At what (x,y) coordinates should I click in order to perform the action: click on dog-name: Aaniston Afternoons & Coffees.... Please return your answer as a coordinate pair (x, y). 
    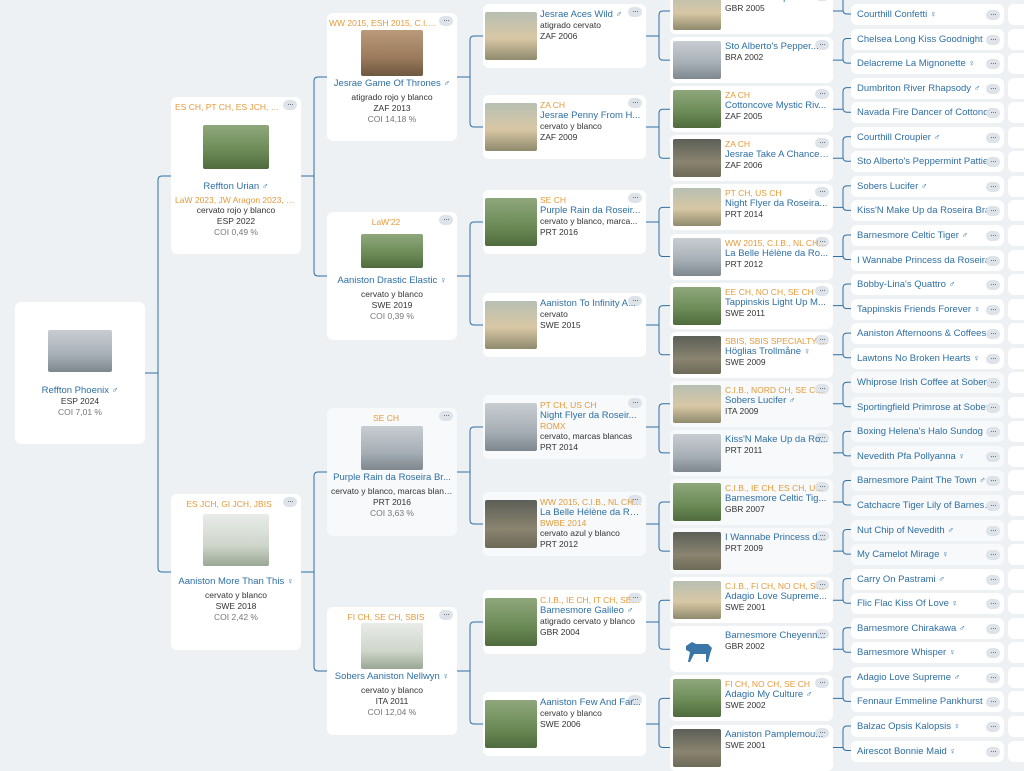
    Looking at the image, I should click on (925, 333).